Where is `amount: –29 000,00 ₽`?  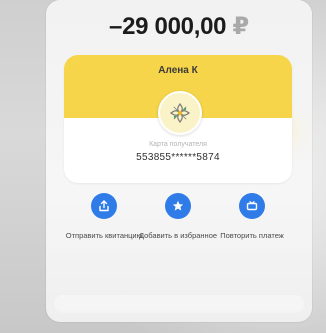 amount: –29 000,00 ₽ is located at coordinates (179, 26).